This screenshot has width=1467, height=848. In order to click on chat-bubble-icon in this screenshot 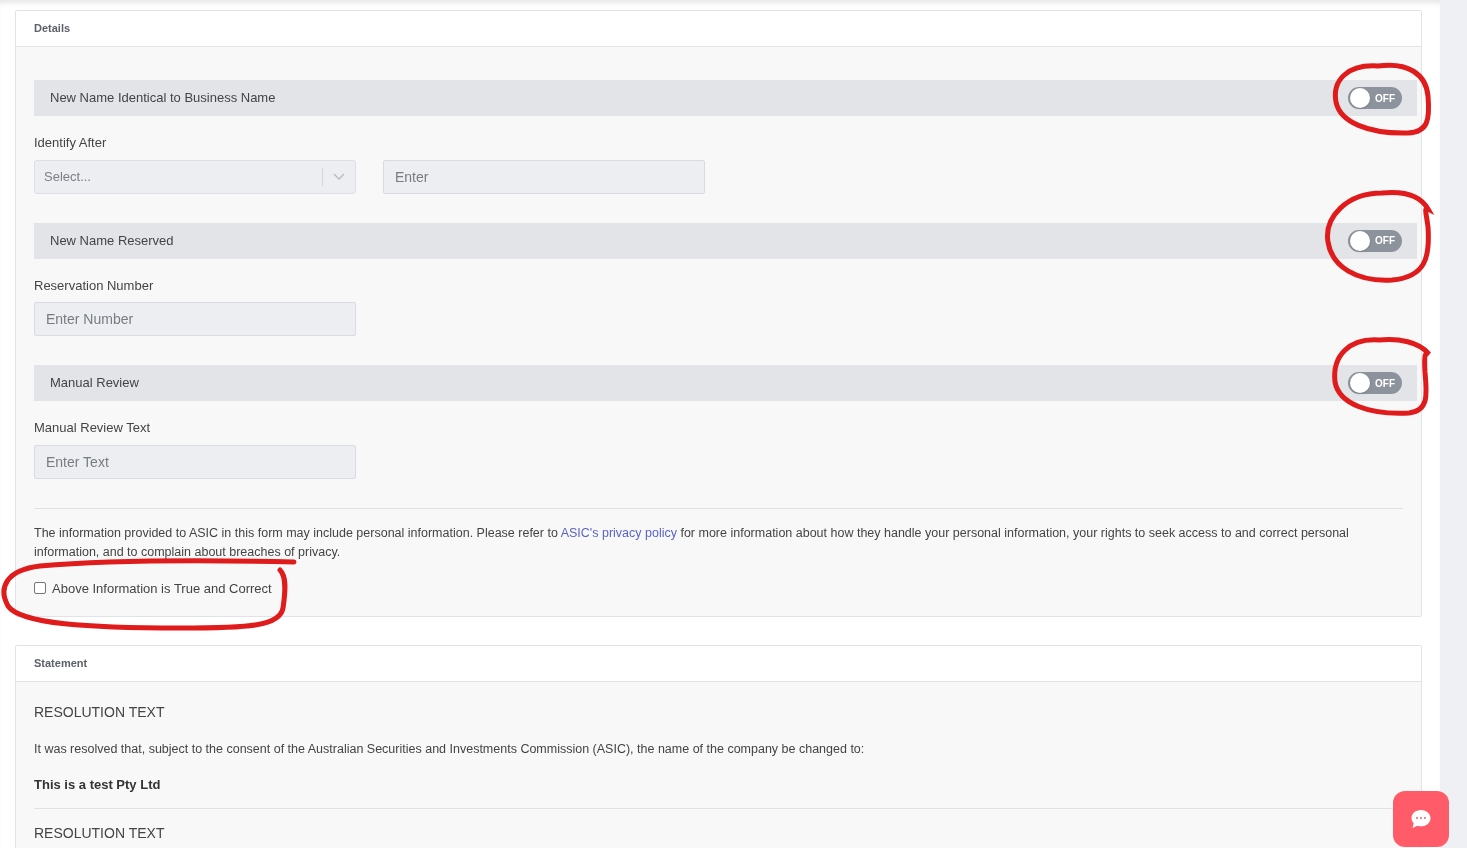, I will do `click(1421, 819)`.